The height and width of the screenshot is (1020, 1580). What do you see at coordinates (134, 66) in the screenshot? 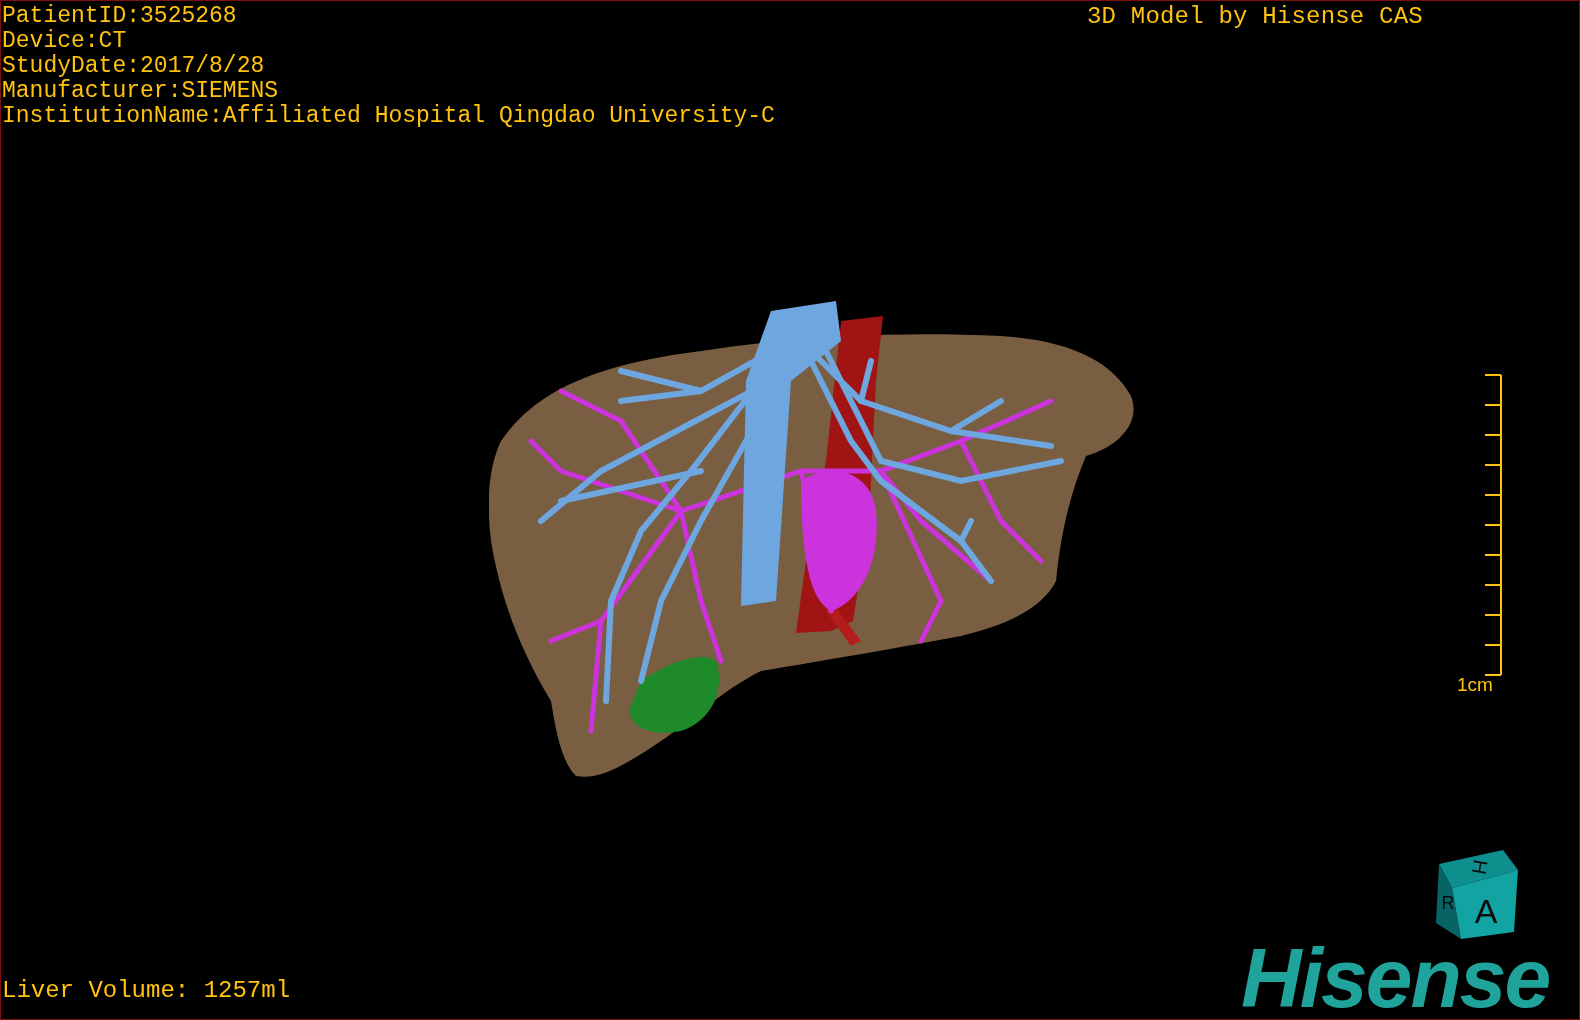
I see `patient-info-line: StudyDate:2017/8/28` at bounding box center [134, 66].